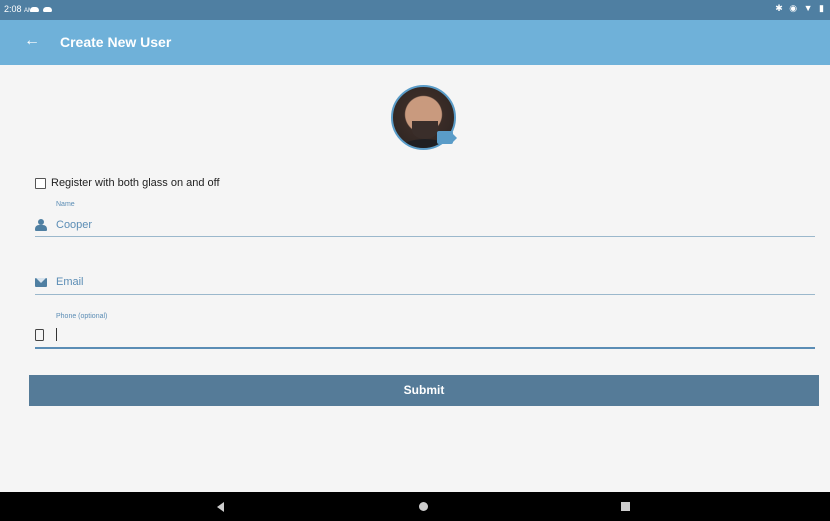 Image resolution: width=830 pixels, height=521 pixels. I want to click on status-time: 2:08 AM, so click(19, 9).